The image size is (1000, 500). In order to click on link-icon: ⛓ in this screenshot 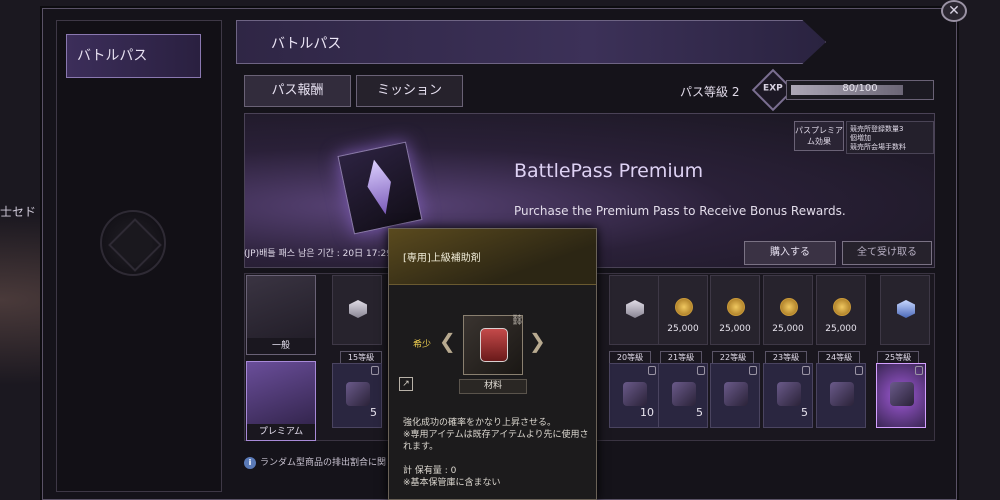, I will do `click(517, 320)`.